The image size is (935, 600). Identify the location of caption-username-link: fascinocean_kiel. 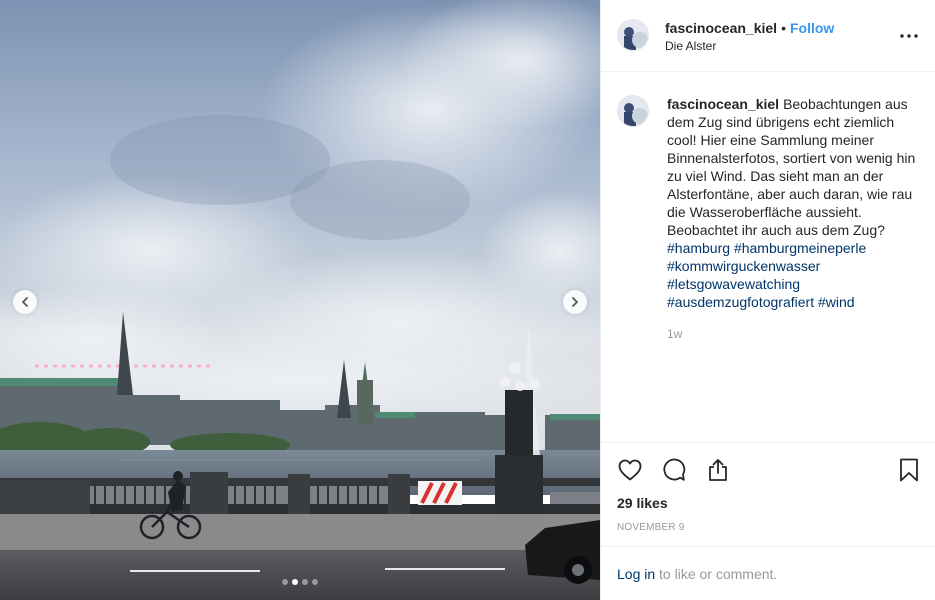
(723, 104).